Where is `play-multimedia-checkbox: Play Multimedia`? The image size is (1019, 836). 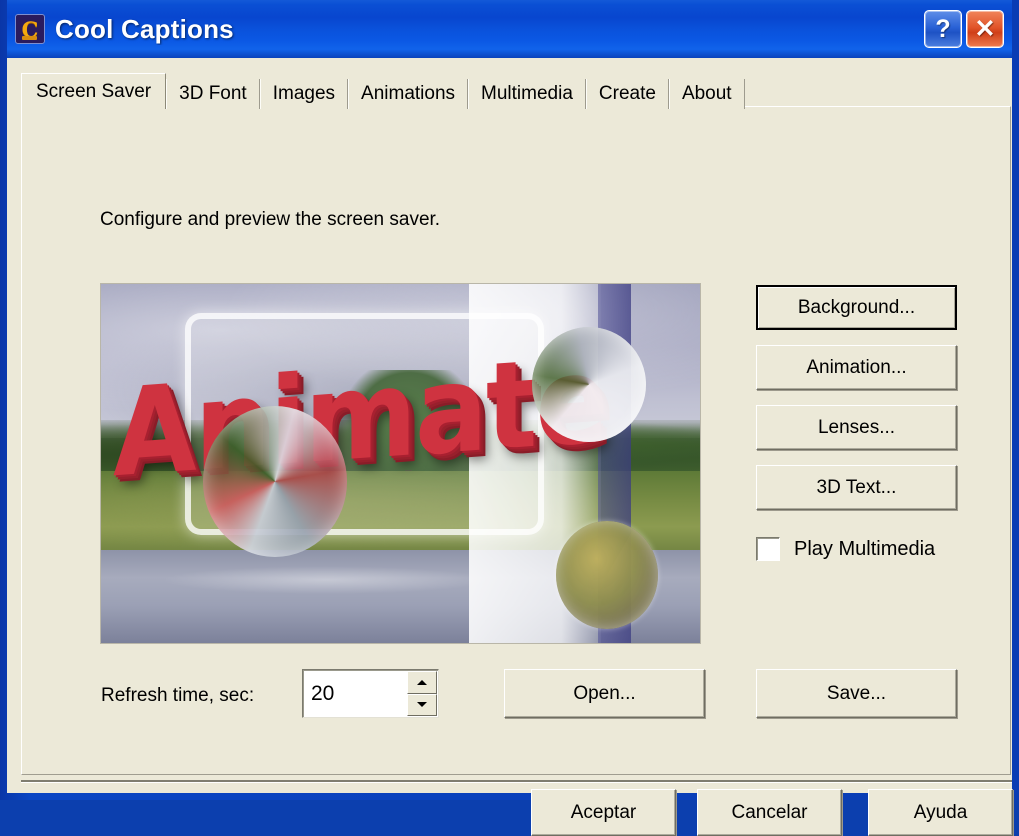
play-multimedia-checkbox: Play Multimedia is located at coordinates (845, 549).